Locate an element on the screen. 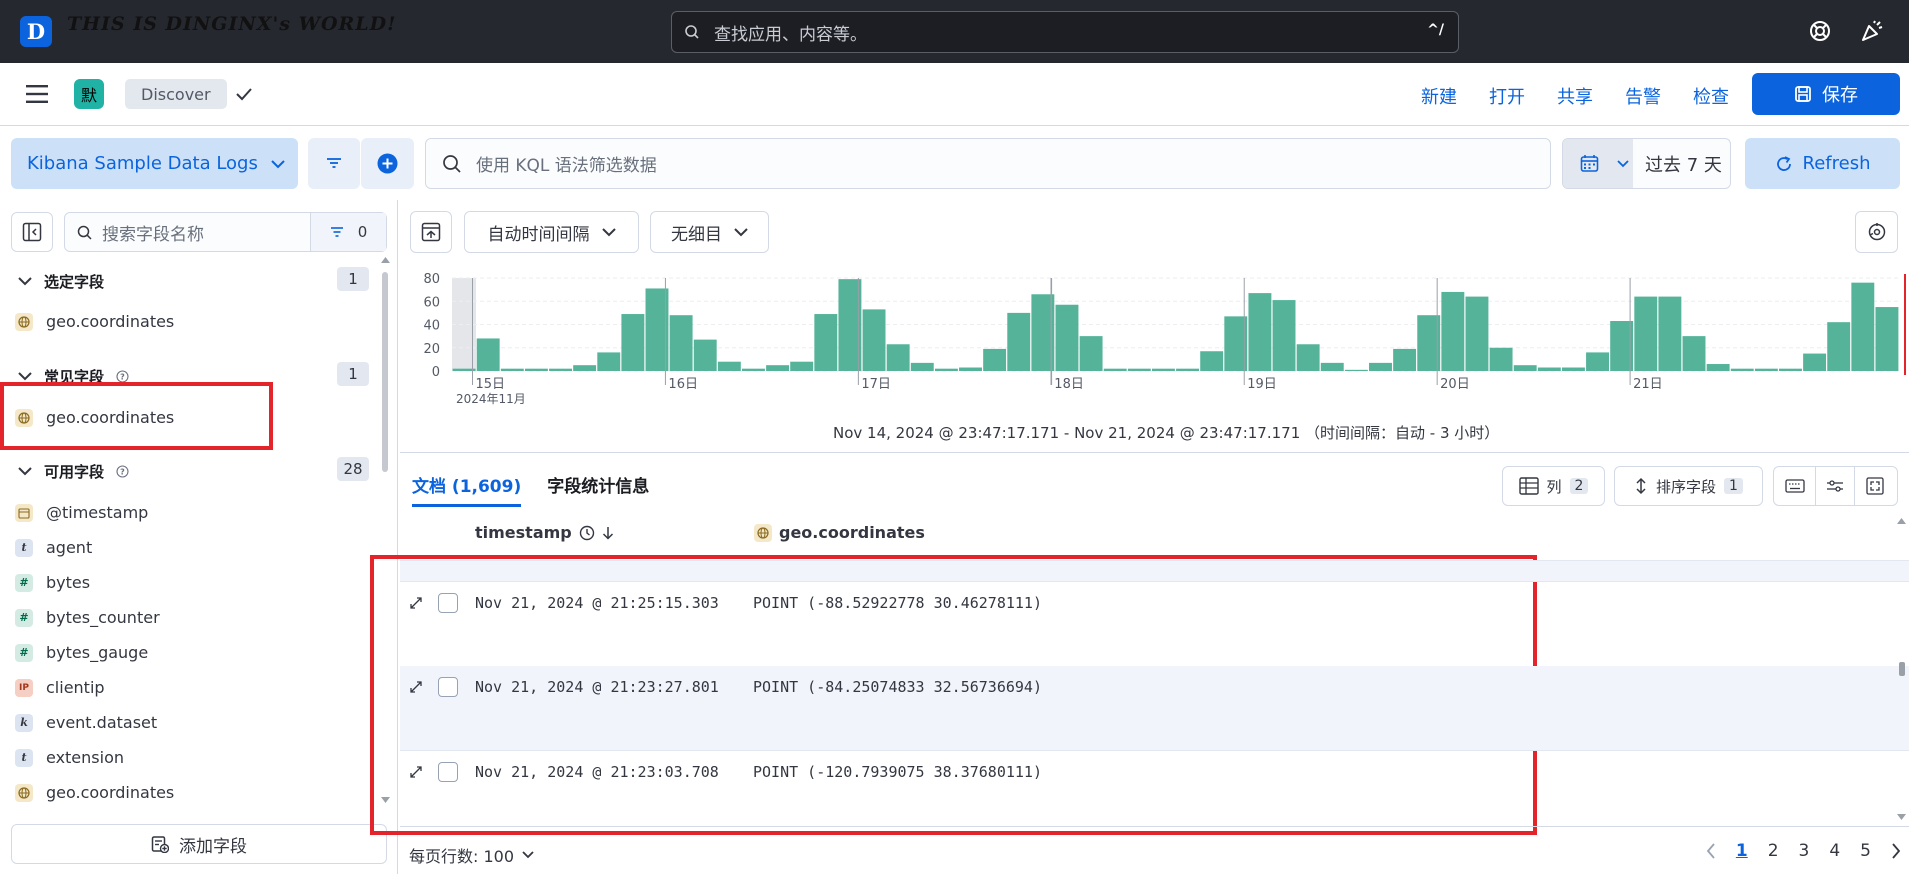 The width and height of the screenshot is (1909, 874). global-search-input: 查找应用、内容等。 ^/ is located at coordinates (1065, 32).